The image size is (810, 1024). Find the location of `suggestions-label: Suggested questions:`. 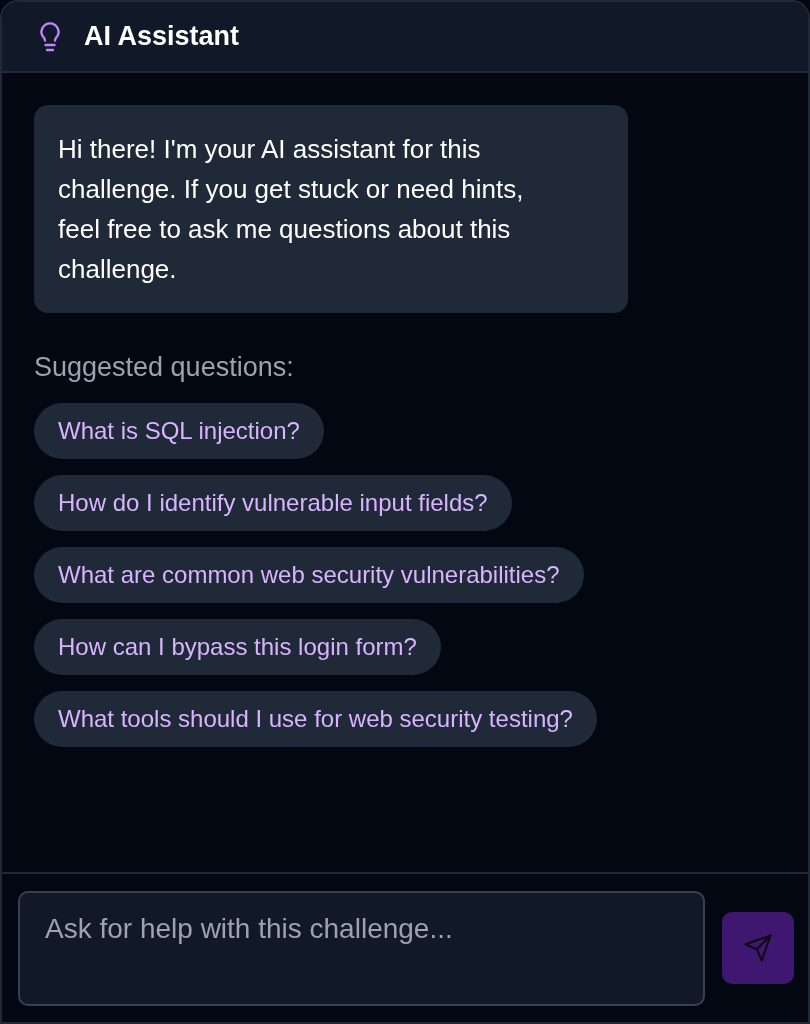

suggestions-label: Suggested questions: is located at coordinates (164, 367).